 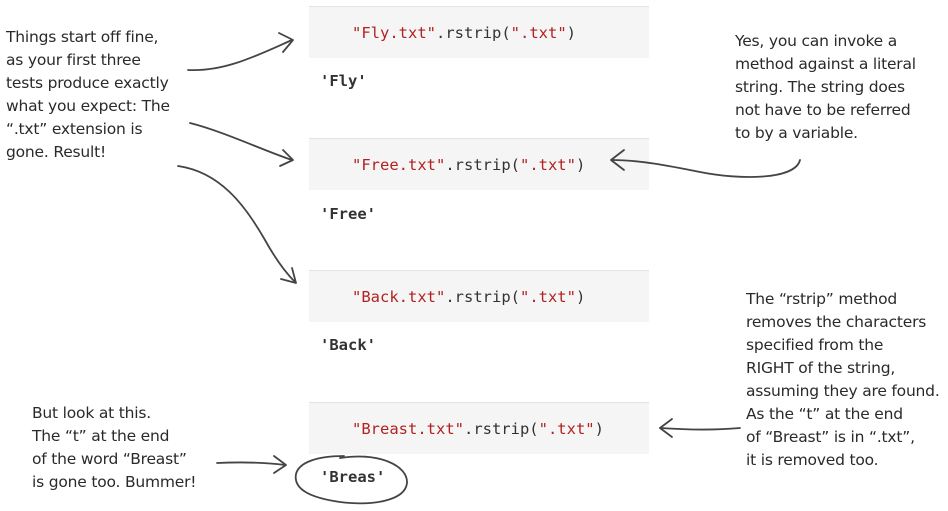 What do you see at coordinates (251, 463) in the screenshot?
I see `arrow-to-breas` at bounding box center [251, 463].